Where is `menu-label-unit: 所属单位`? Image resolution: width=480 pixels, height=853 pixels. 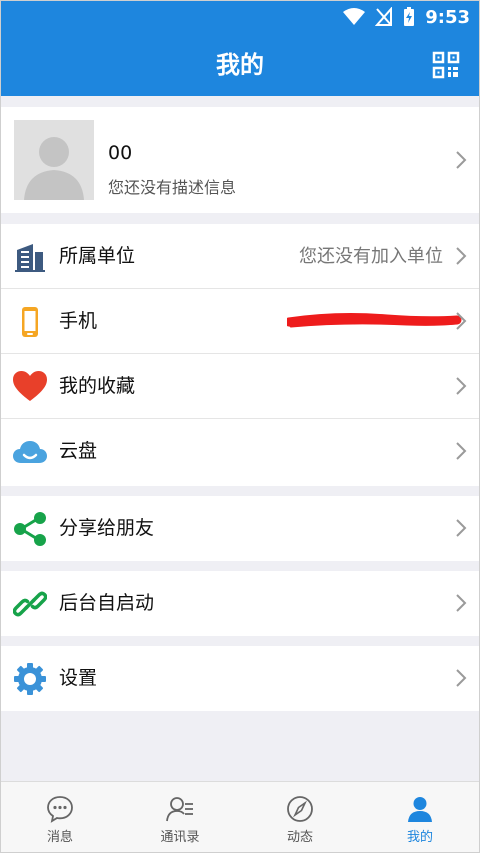 menu-label-unit: 所属单位 is located at coordinates (97, 256).